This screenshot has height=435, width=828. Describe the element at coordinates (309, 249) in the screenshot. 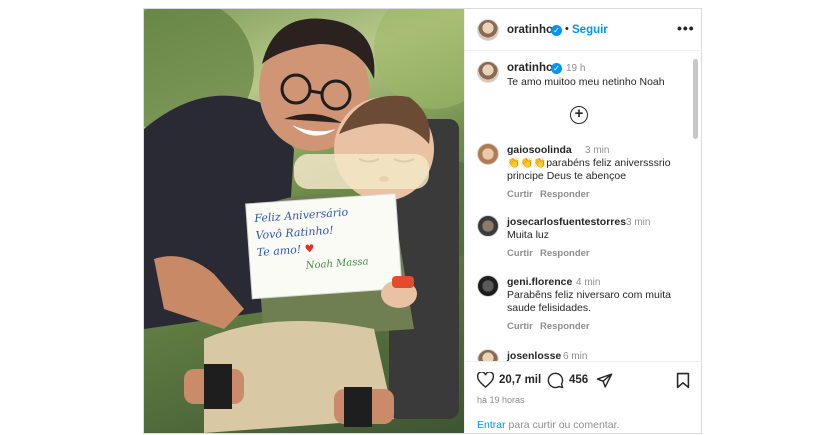

I see `heart-icon: ♥` at that location.